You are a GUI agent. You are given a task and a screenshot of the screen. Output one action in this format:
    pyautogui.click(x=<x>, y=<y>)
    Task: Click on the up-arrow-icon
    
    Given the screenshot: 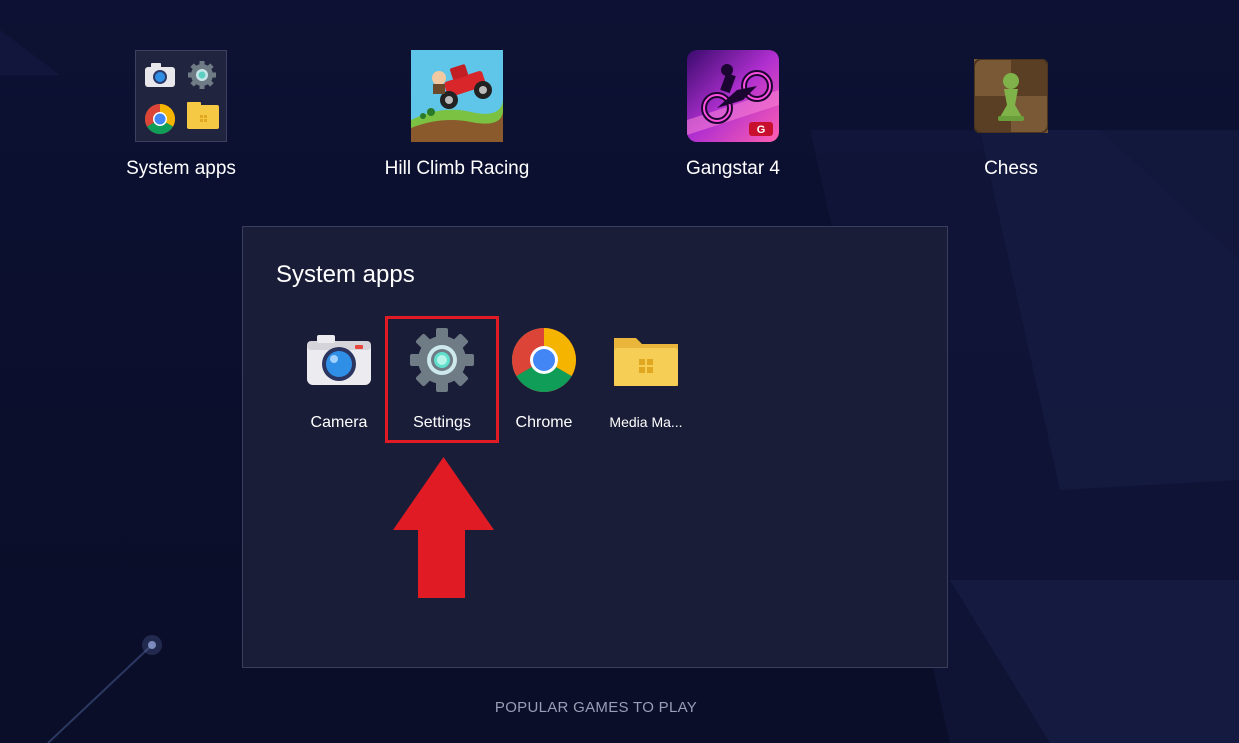 What is the action you would take?
    pyautogui.click(x=443, y=527)
    